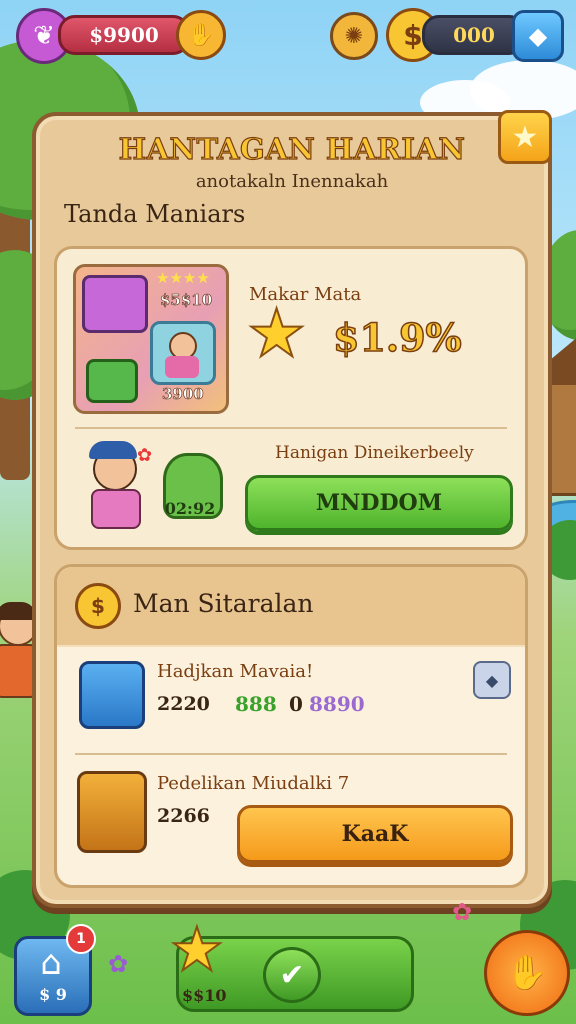 The image size is (576, 1024). I want to click on reward-amount: $1.9%, so click(397, 337).